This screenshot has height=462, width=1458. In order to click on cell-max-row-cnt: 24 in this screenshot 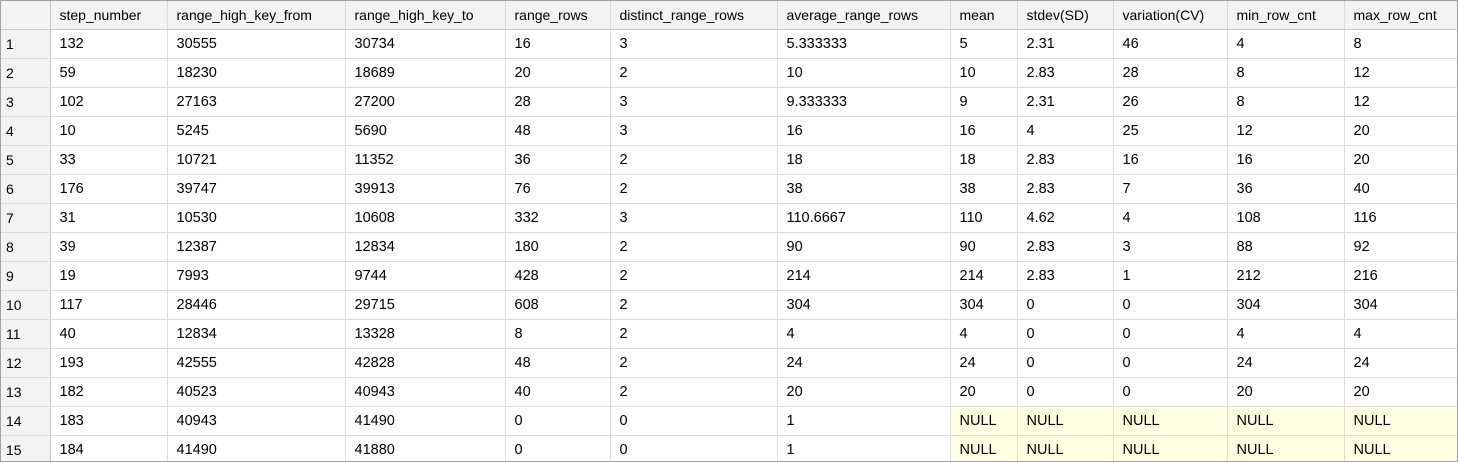, I will do `click(1400, 363)`.